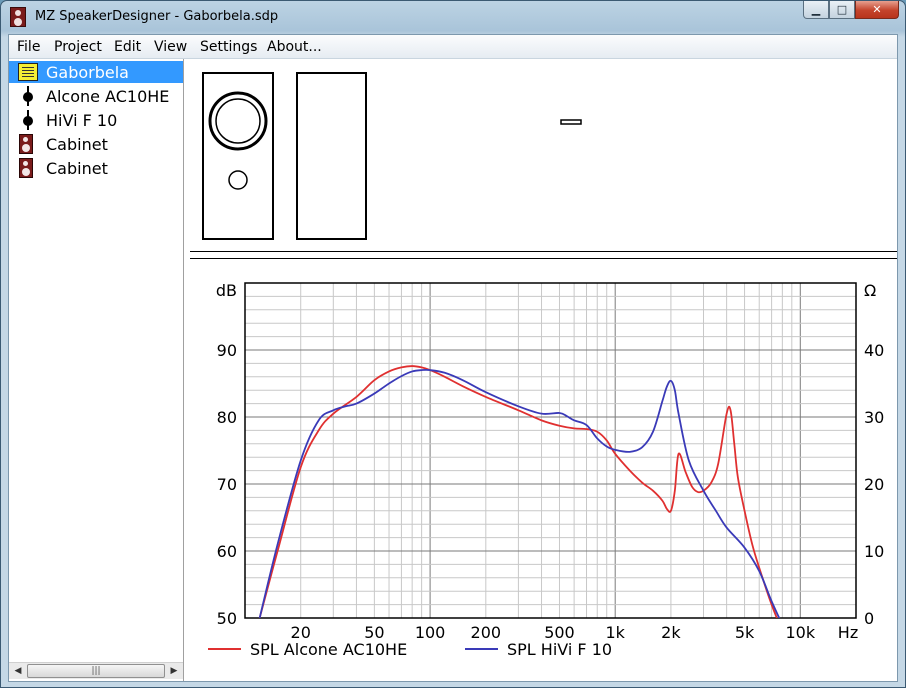 The width and height of the screenshot is (906, 688). What do you see at coordinates (87, 72) in the screenshot?
I see `tree-item-label: Gaborbela` at bounding box center [87, 72].